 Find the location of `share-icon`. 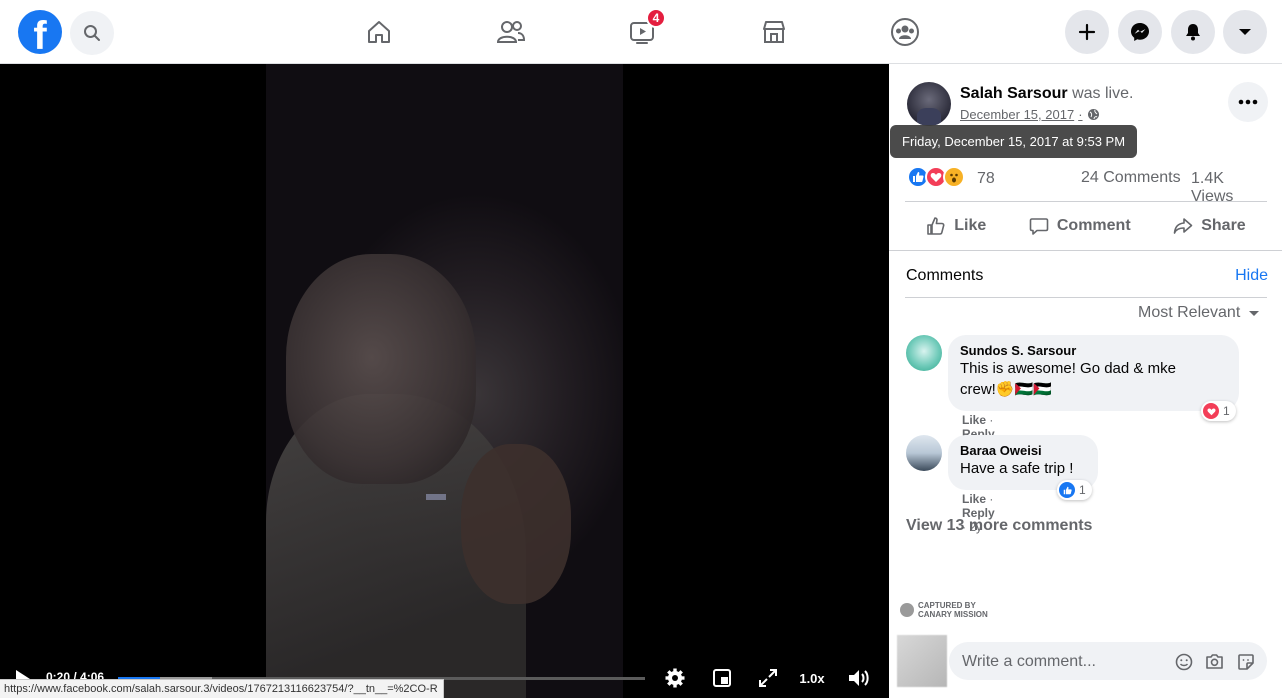

share-icon is located at coordinates (1183, 226).